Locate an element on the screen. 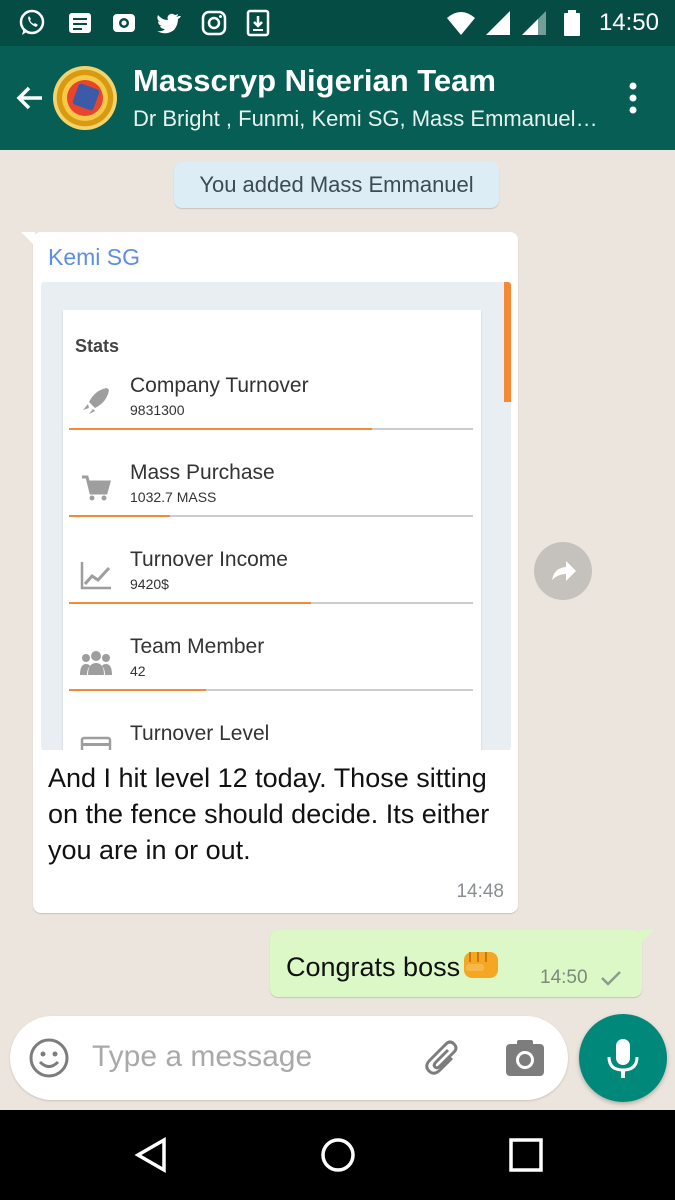 The image size is (675, 1200). stat-name: Turnover Level is located at coordinates (200, 733).